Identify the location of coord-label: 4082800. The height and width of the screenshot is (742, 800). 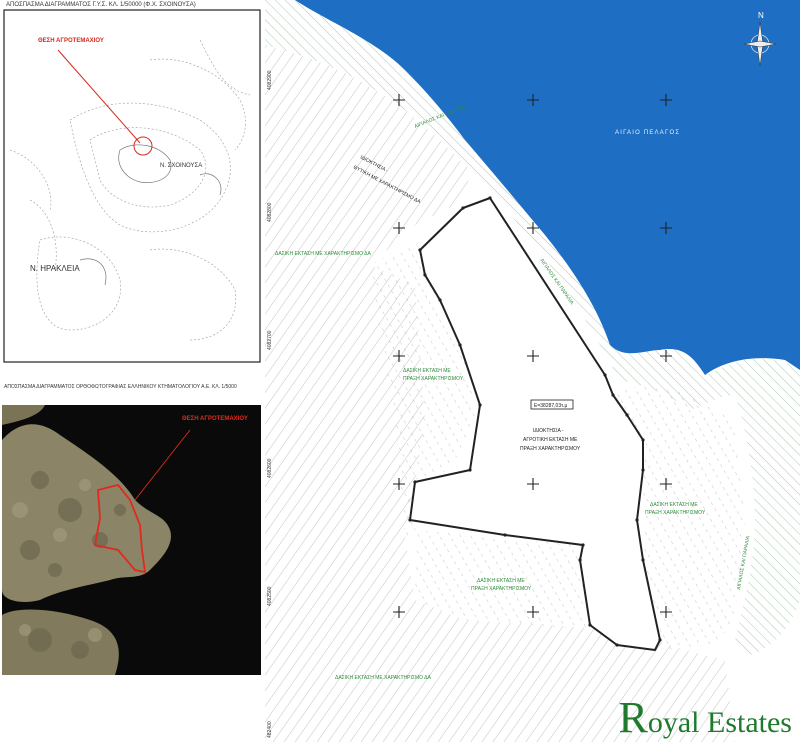
(270, 212).